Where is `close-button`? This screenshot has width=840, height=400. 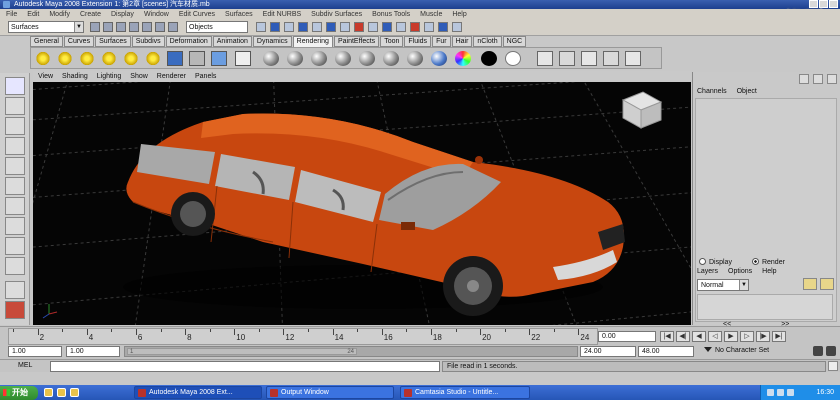
close-button is located at coordinates (833, 4).